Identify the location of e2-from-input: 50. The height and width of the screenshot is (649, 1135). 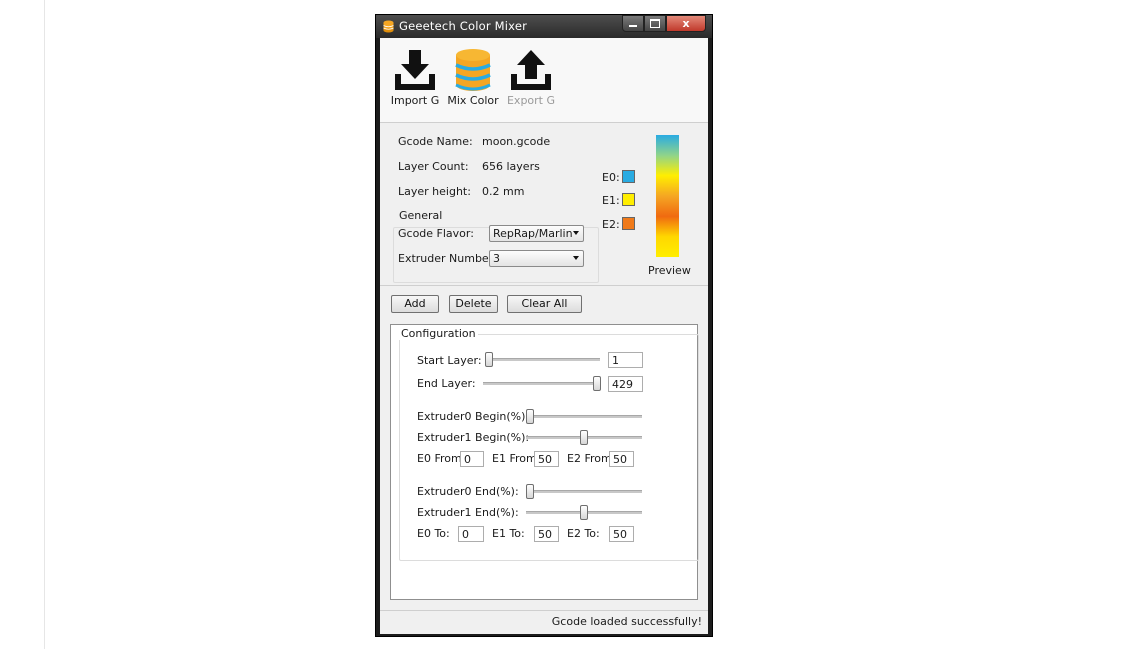
(621, 459).